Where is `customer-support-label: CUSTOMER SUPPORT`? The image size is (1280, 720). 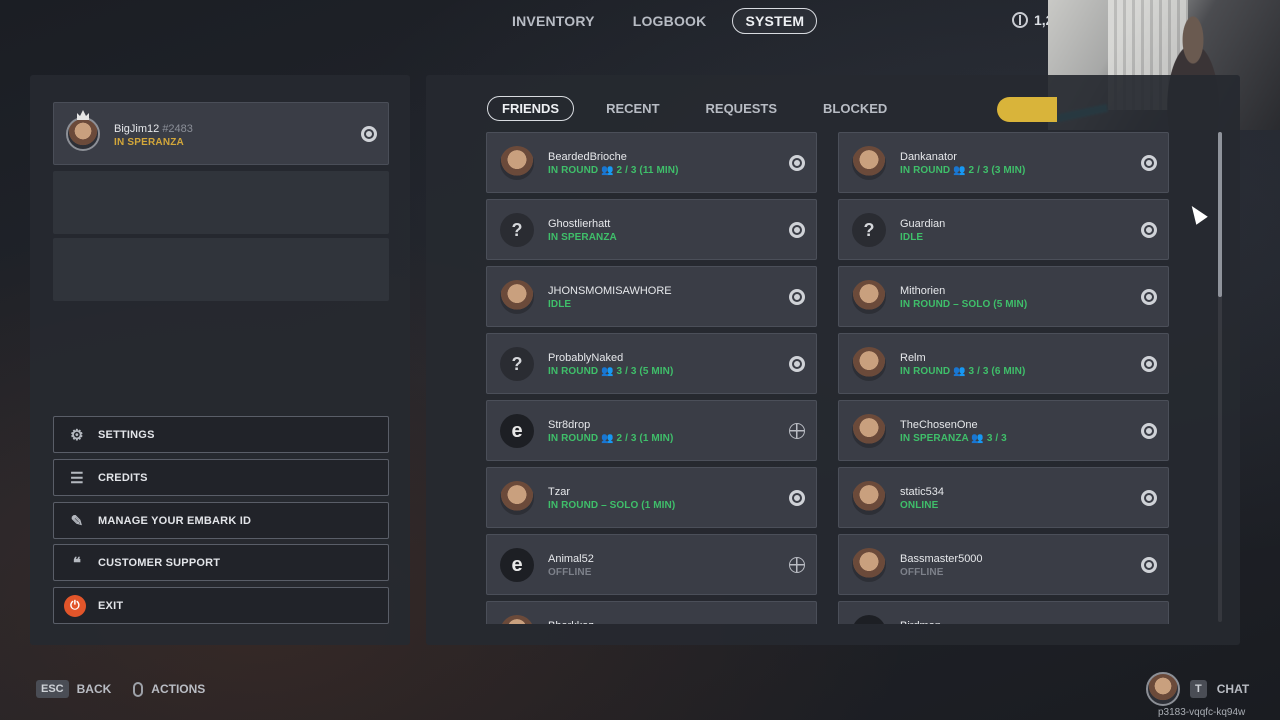 customer-support-label: CUSTOMER SUPPORT is located at coordinates (159, 562).